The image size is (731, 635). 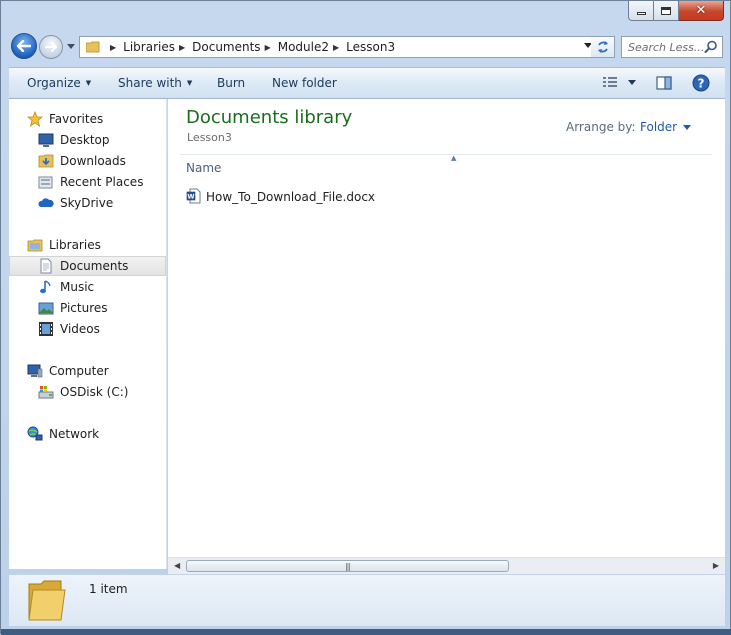 I want to click on maximize-icon, so click(x=666, y=10).